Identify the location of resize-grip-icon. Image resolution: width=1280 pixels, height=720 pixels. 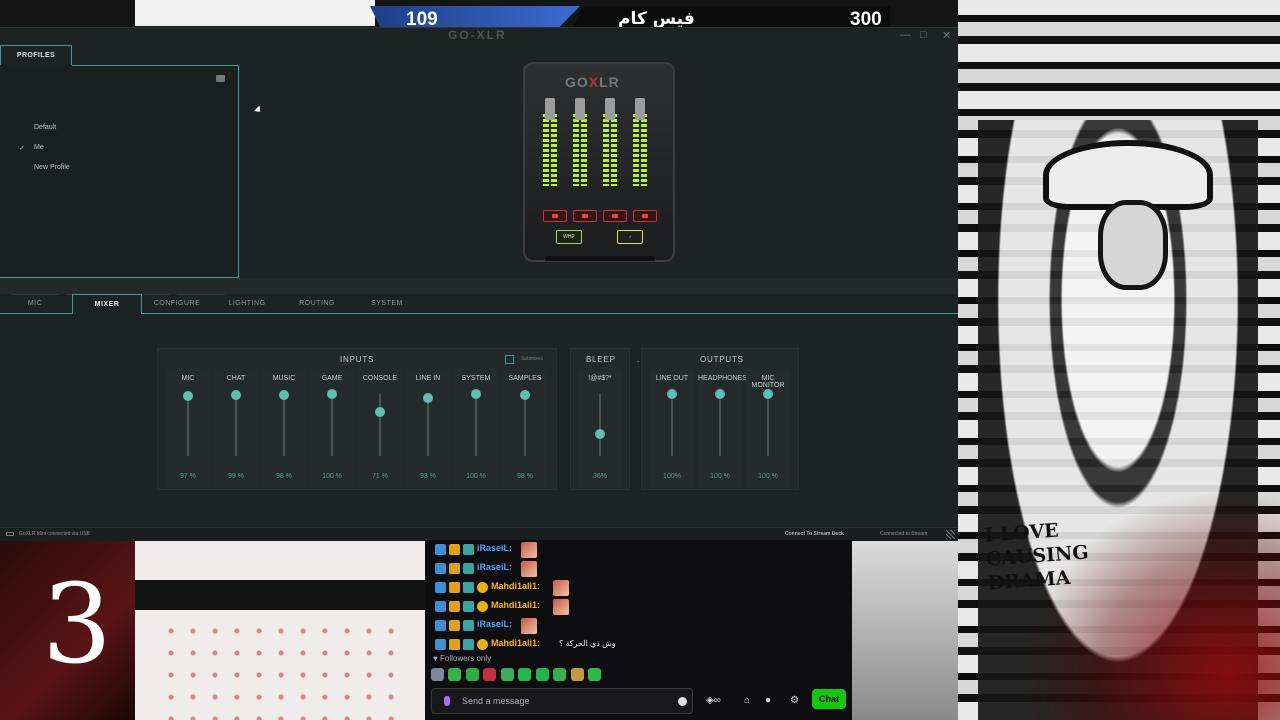
(950, 534).